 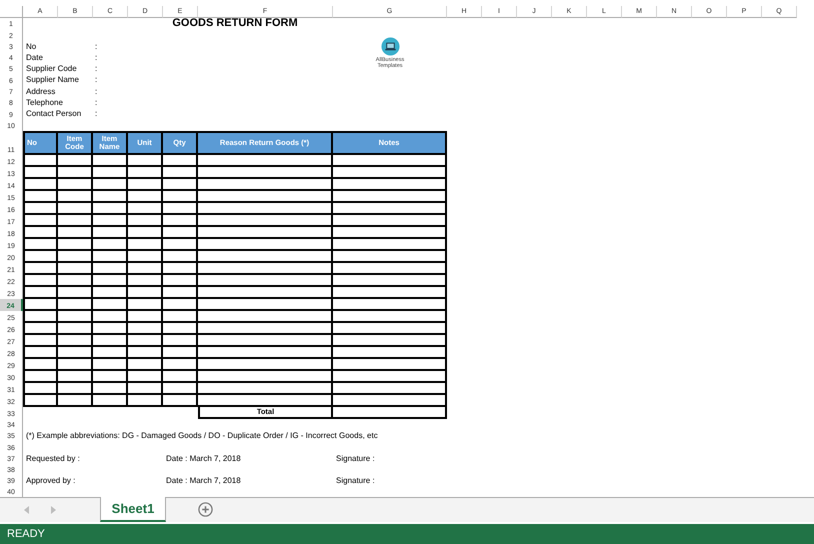 I want to click on field-label: No, so click(x=31, y=46).